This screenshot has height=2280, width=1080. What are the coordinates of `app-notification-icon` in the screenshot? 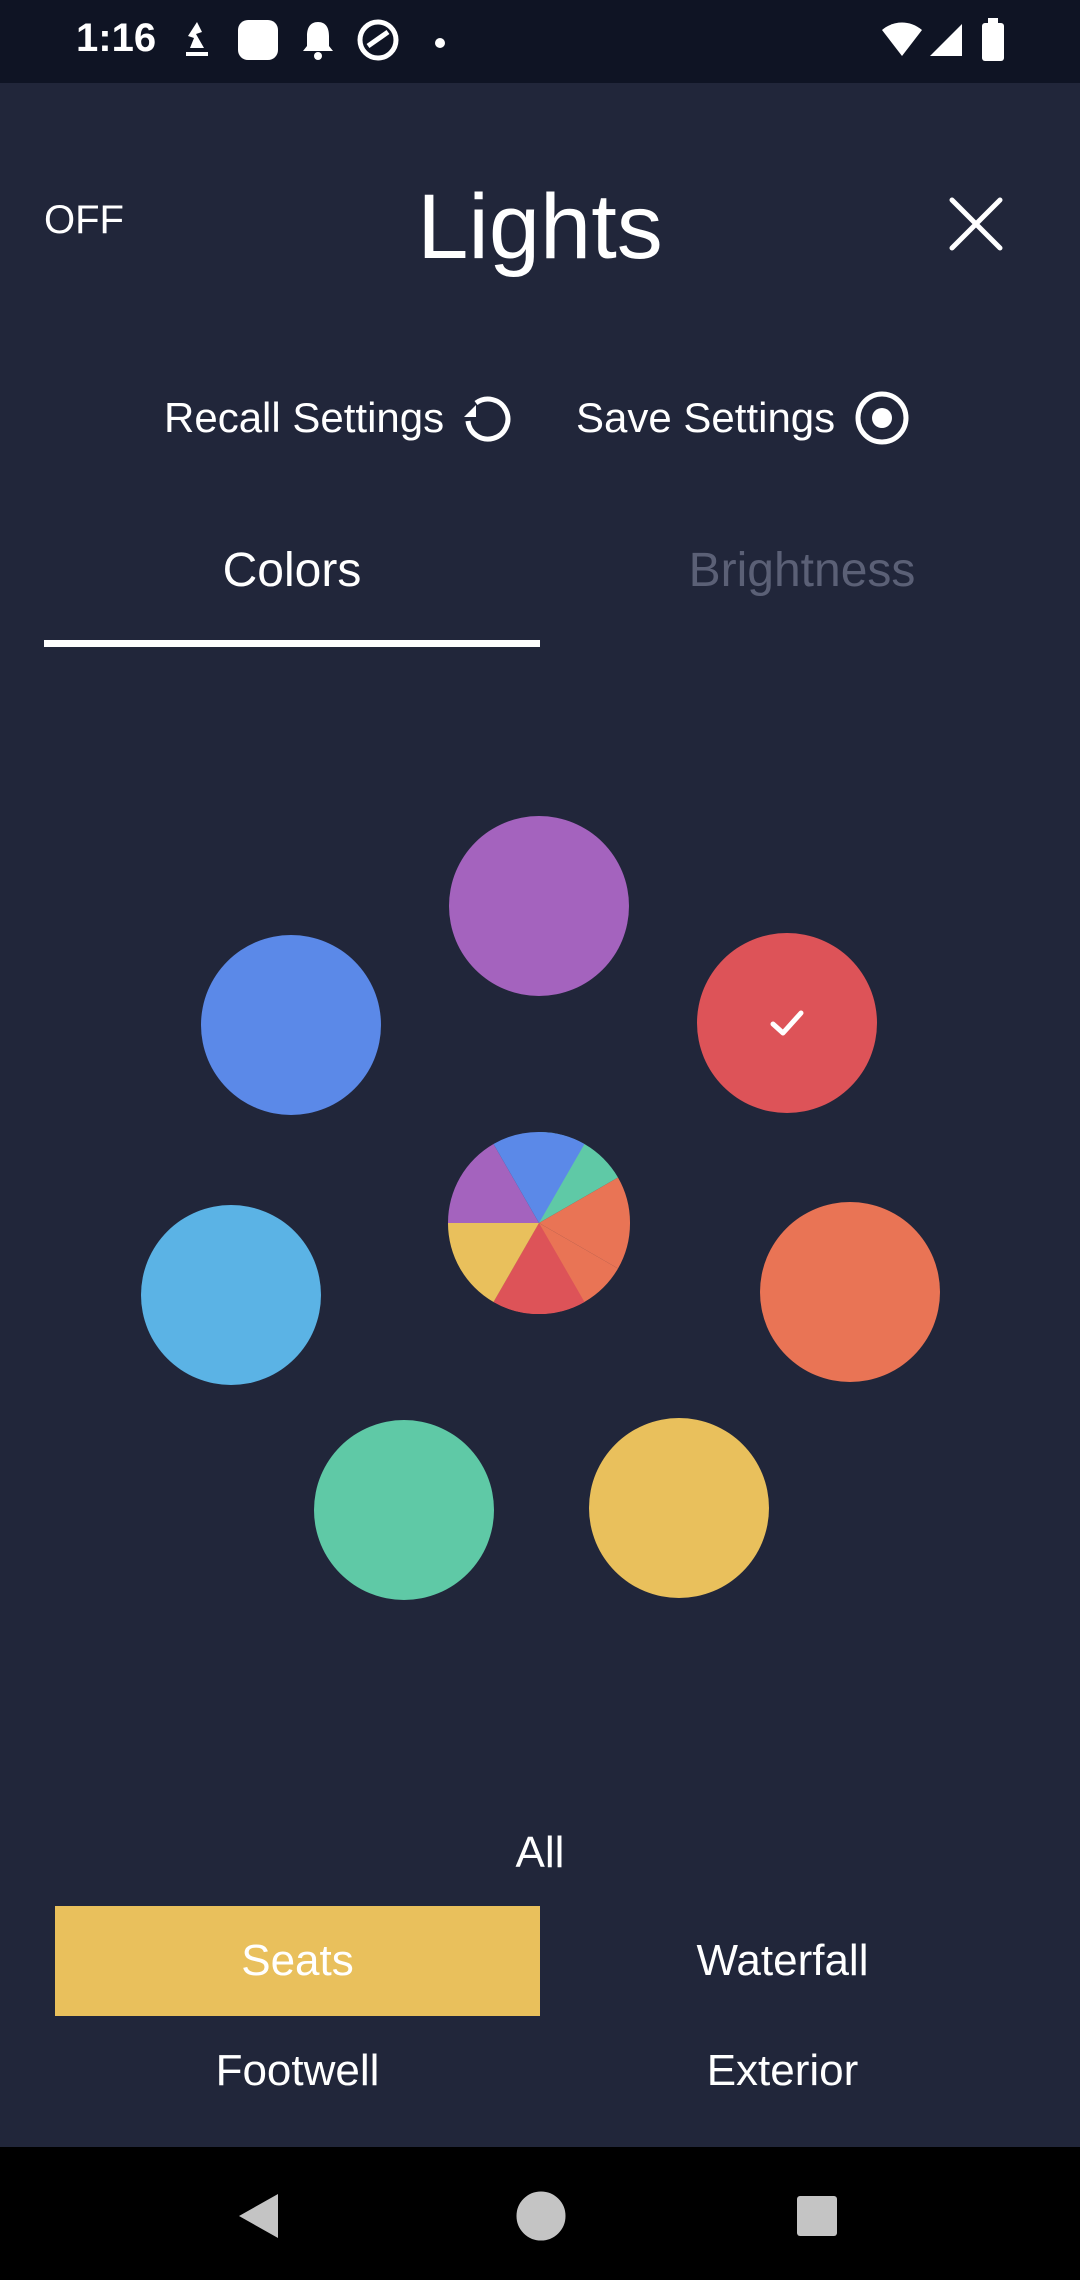 It's located at (197, 42).